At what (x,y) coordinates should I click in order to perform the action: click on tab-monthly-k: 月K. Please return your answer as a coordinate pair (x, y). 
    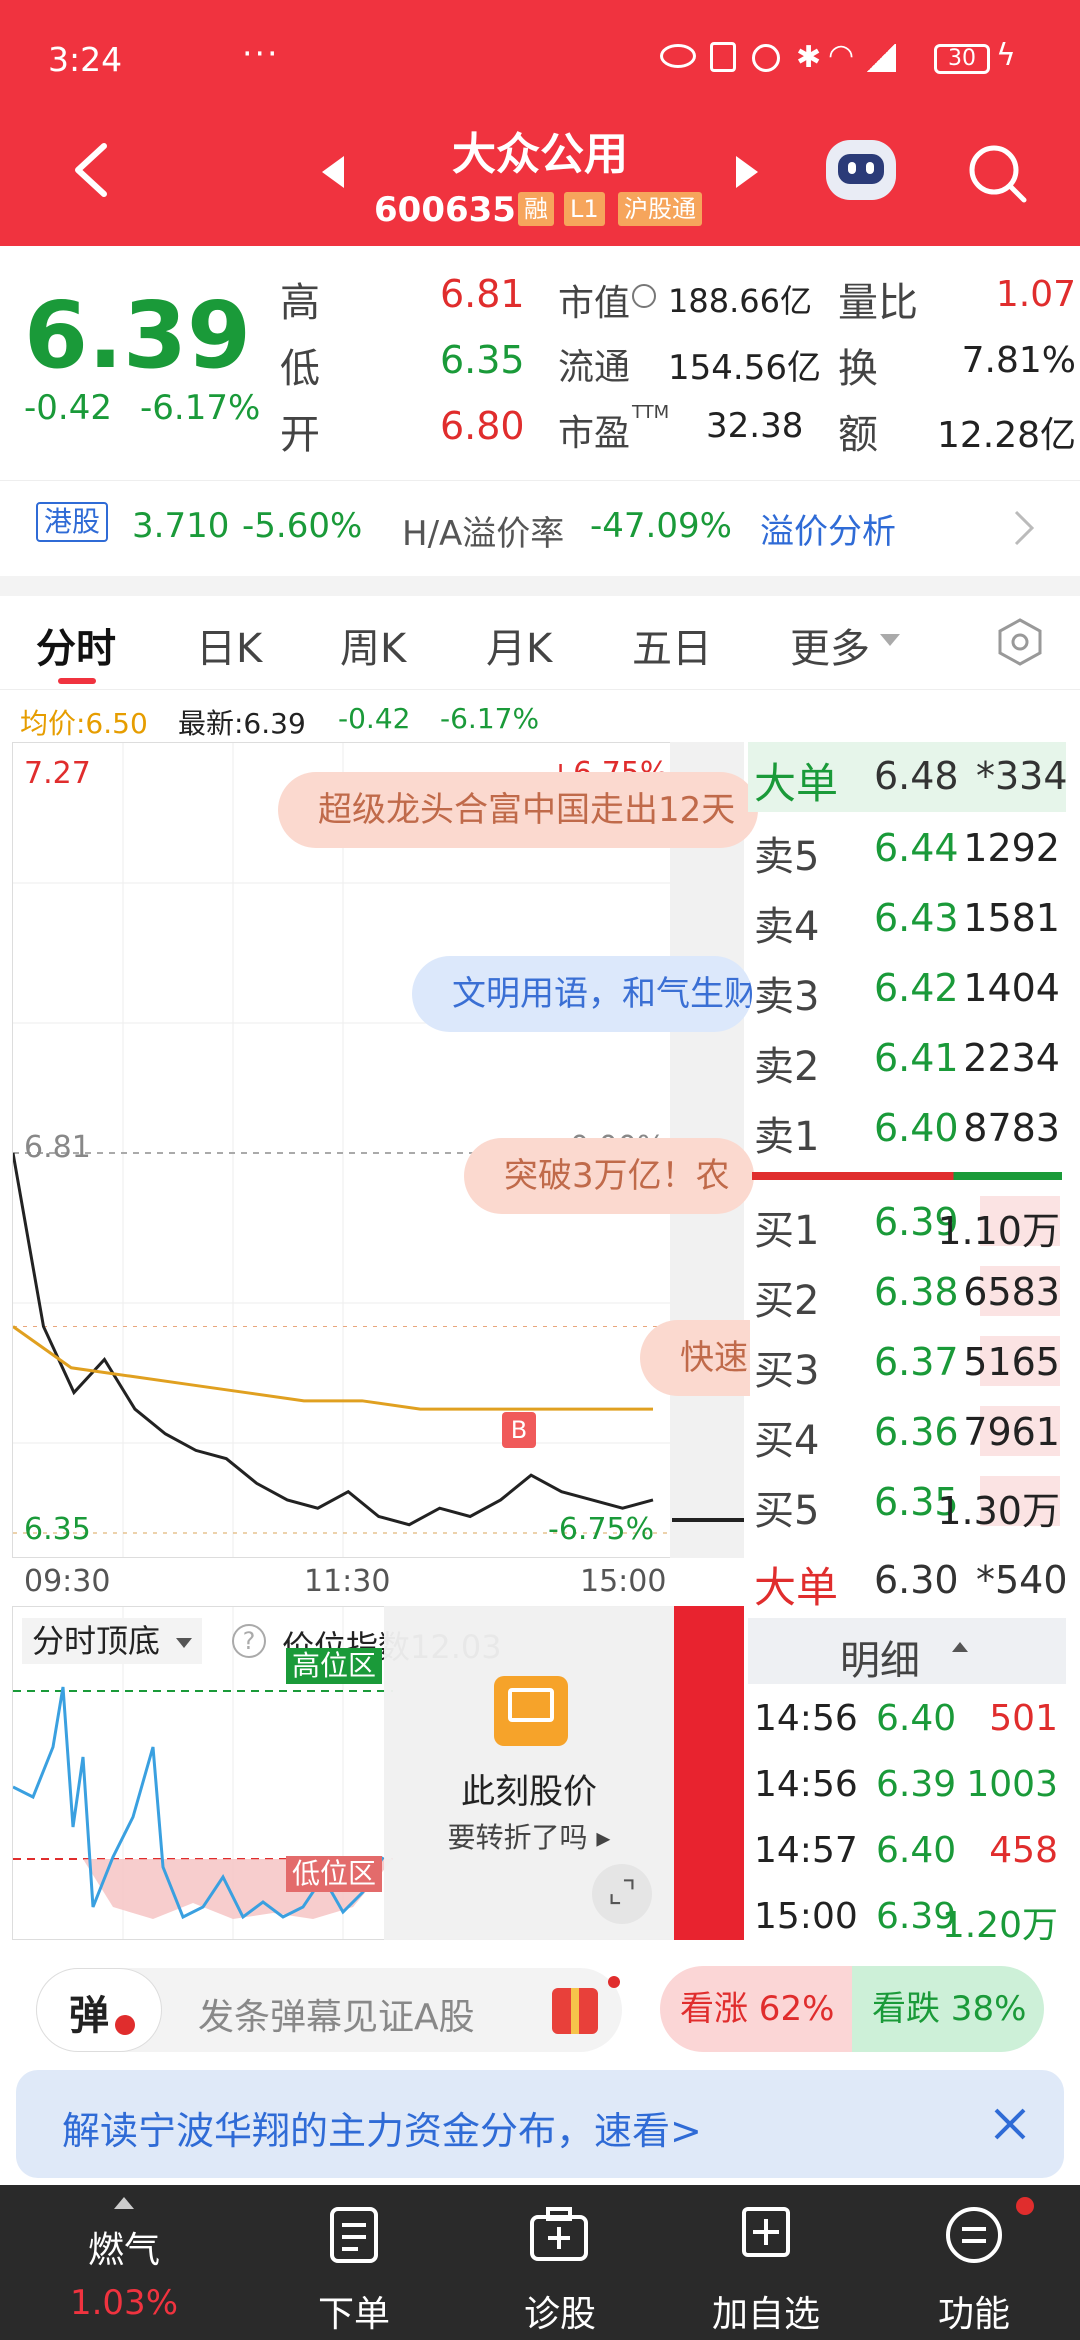
    Looking at the image, I should click on (519, 645).